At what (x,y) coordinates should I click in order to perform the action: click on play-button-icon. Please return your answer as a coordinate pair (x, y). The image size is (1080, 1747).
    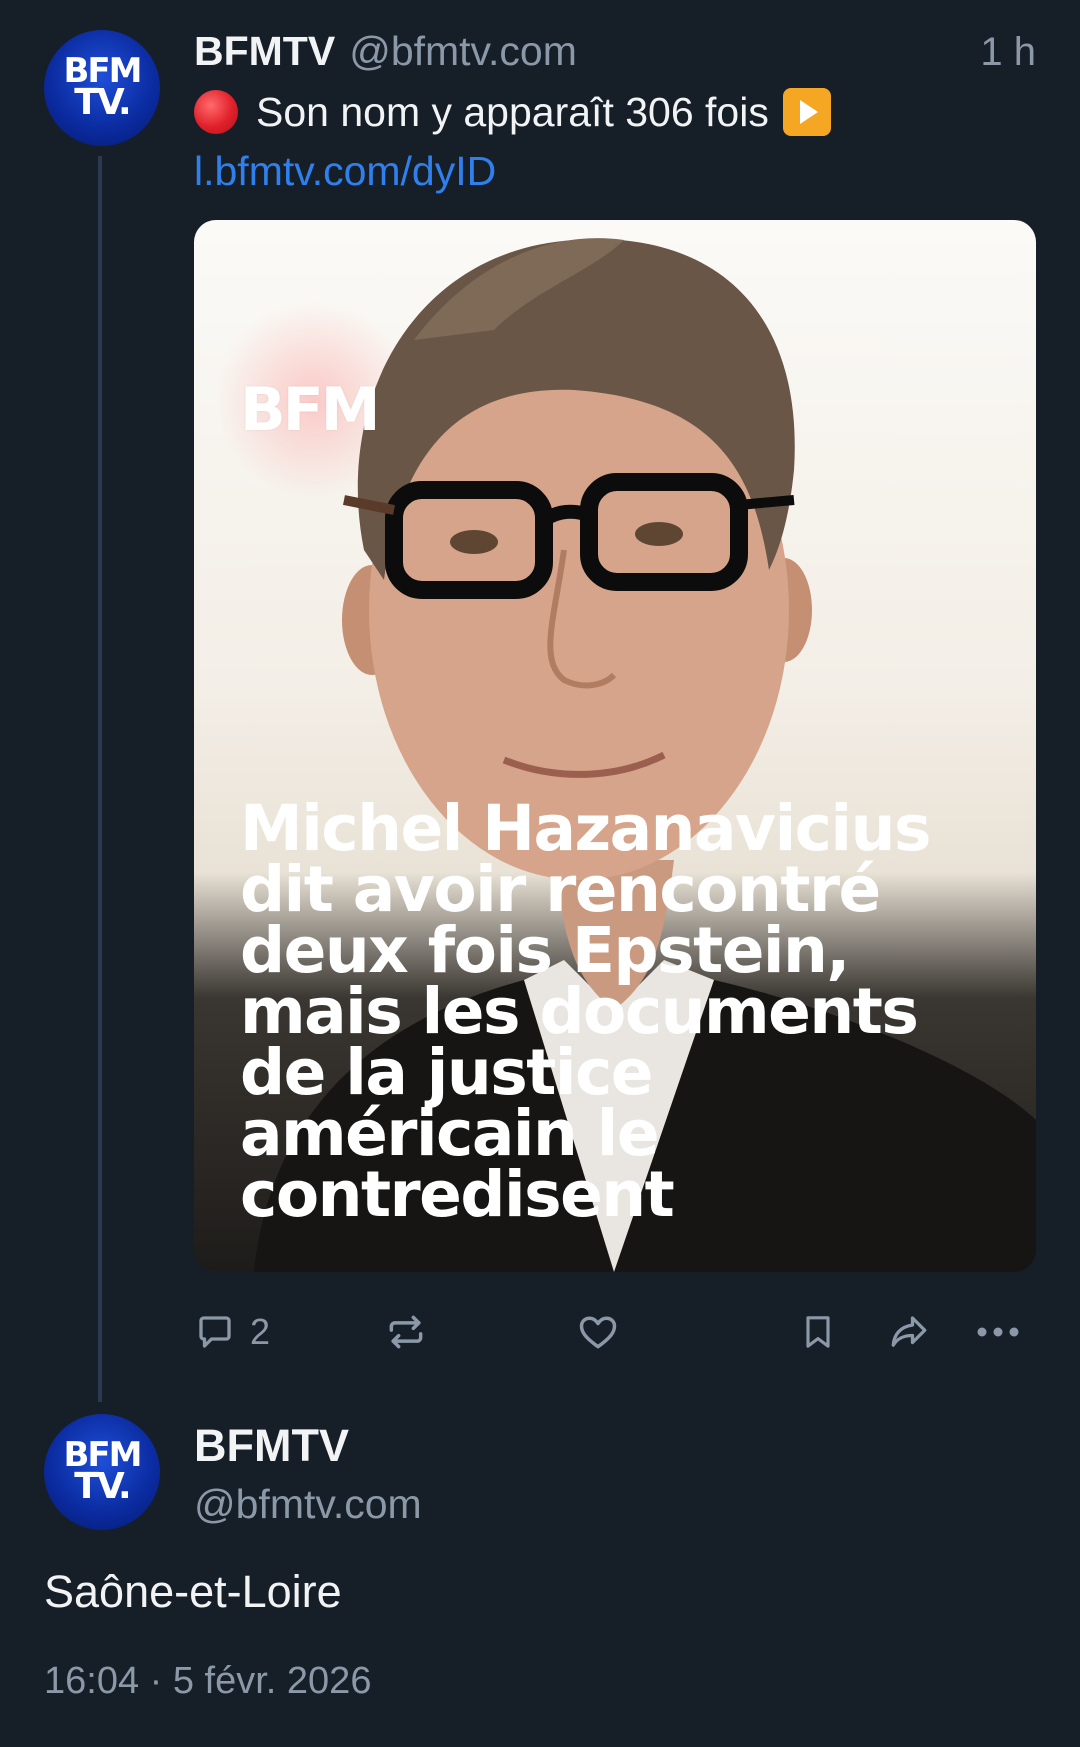
    Looking at the image, I should click on (806, 112).